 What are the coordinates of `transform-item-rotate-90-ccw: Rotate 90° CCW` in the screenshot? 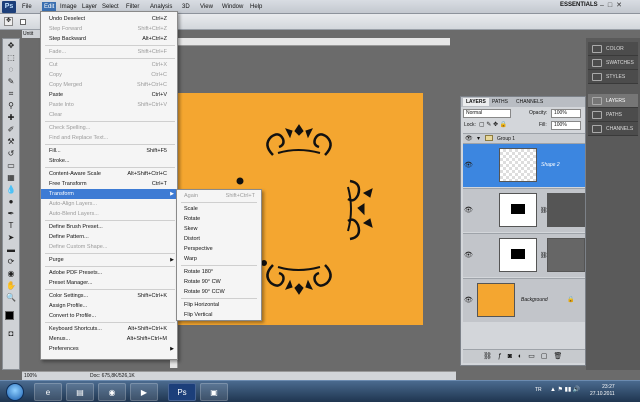 It's located at (219, 292).